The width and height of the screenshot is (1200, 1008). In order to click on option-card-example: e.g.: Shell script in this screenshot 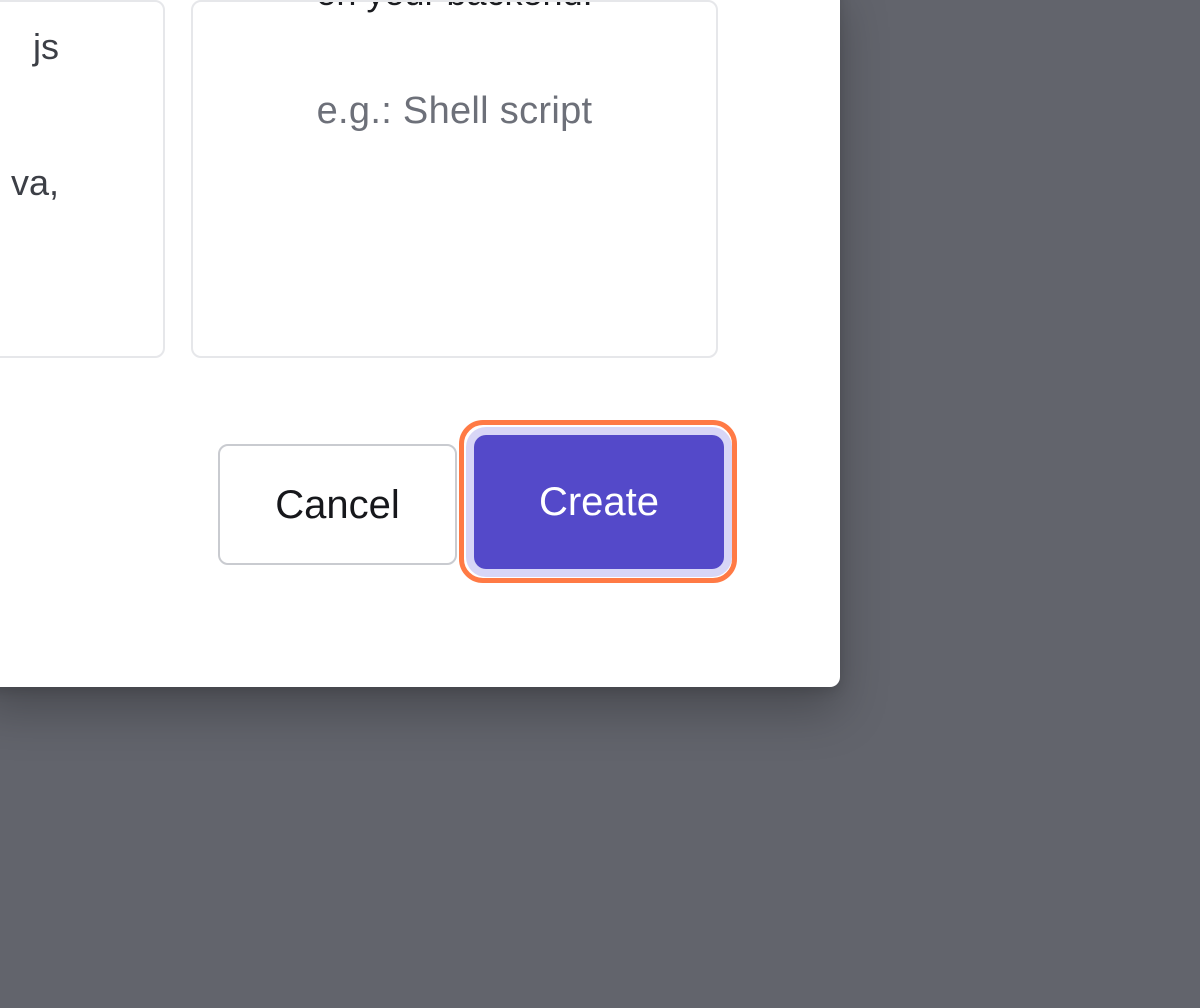, I will do `click(454, 111)`.